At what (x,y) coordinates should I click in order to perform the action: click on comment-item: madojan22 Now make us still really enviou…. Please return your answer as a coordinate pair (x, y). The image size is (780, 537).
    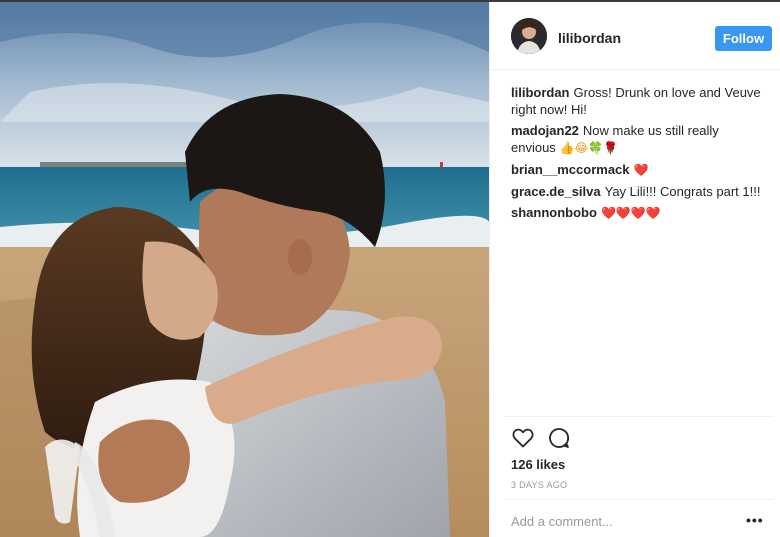
    Looking at the image, I should click on (636, 139).